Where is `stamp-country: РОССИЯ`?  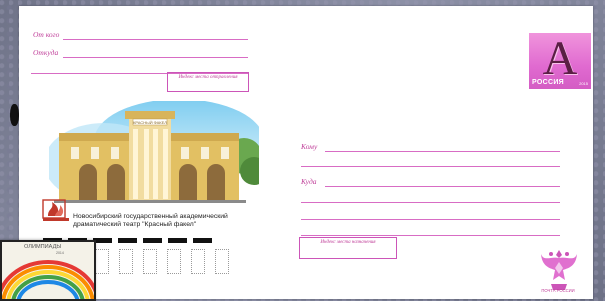
stamp-country: РОССИЯ is located at coordinates (548, 82).